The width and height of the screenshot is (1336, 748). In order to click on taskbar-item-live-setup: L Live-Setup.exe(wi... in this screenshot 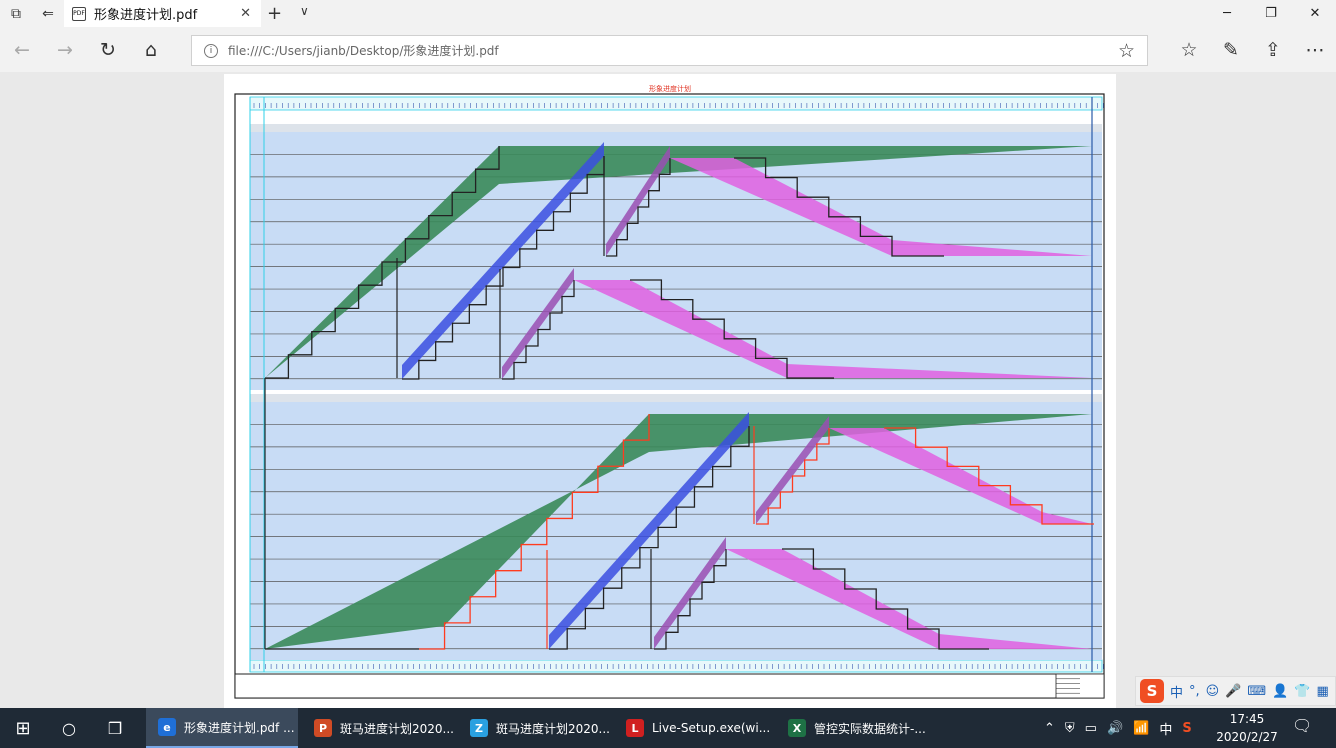, I will do `click(694, 728)`.